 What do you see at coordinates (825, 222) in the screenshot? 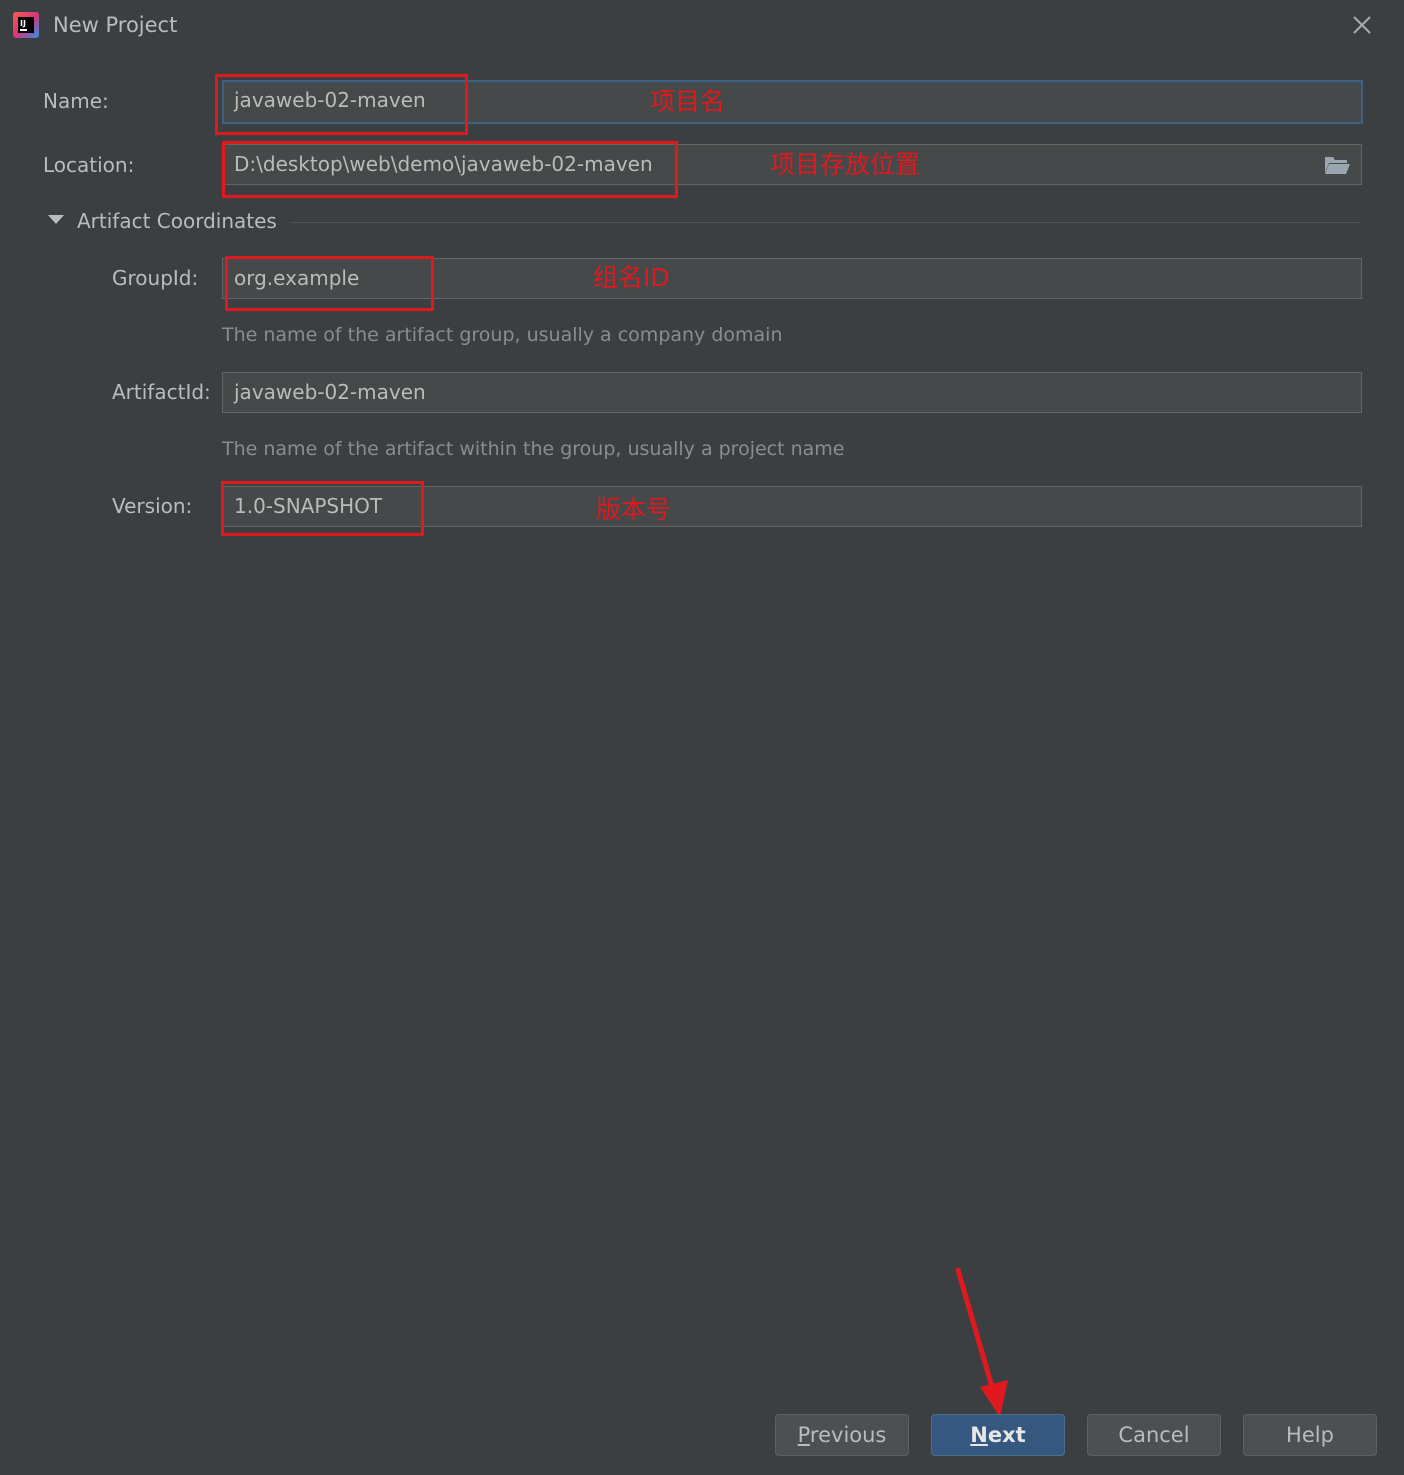
I see `section-divider` at bounding box center [825, 222].